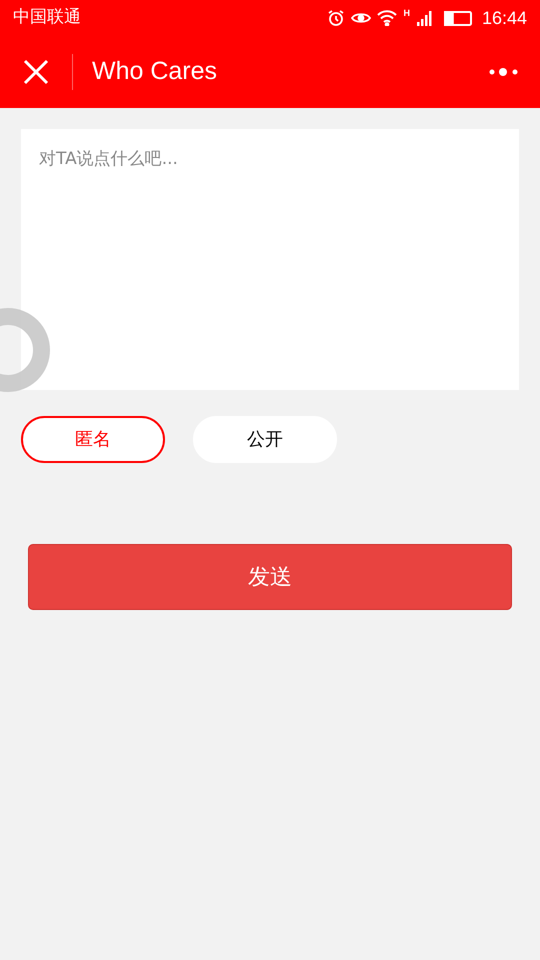 The width and height of the screenshot is (540, 960). Describe the element at coordinates (425, 18) in the screenshot. I see `signal-icon` at that location.